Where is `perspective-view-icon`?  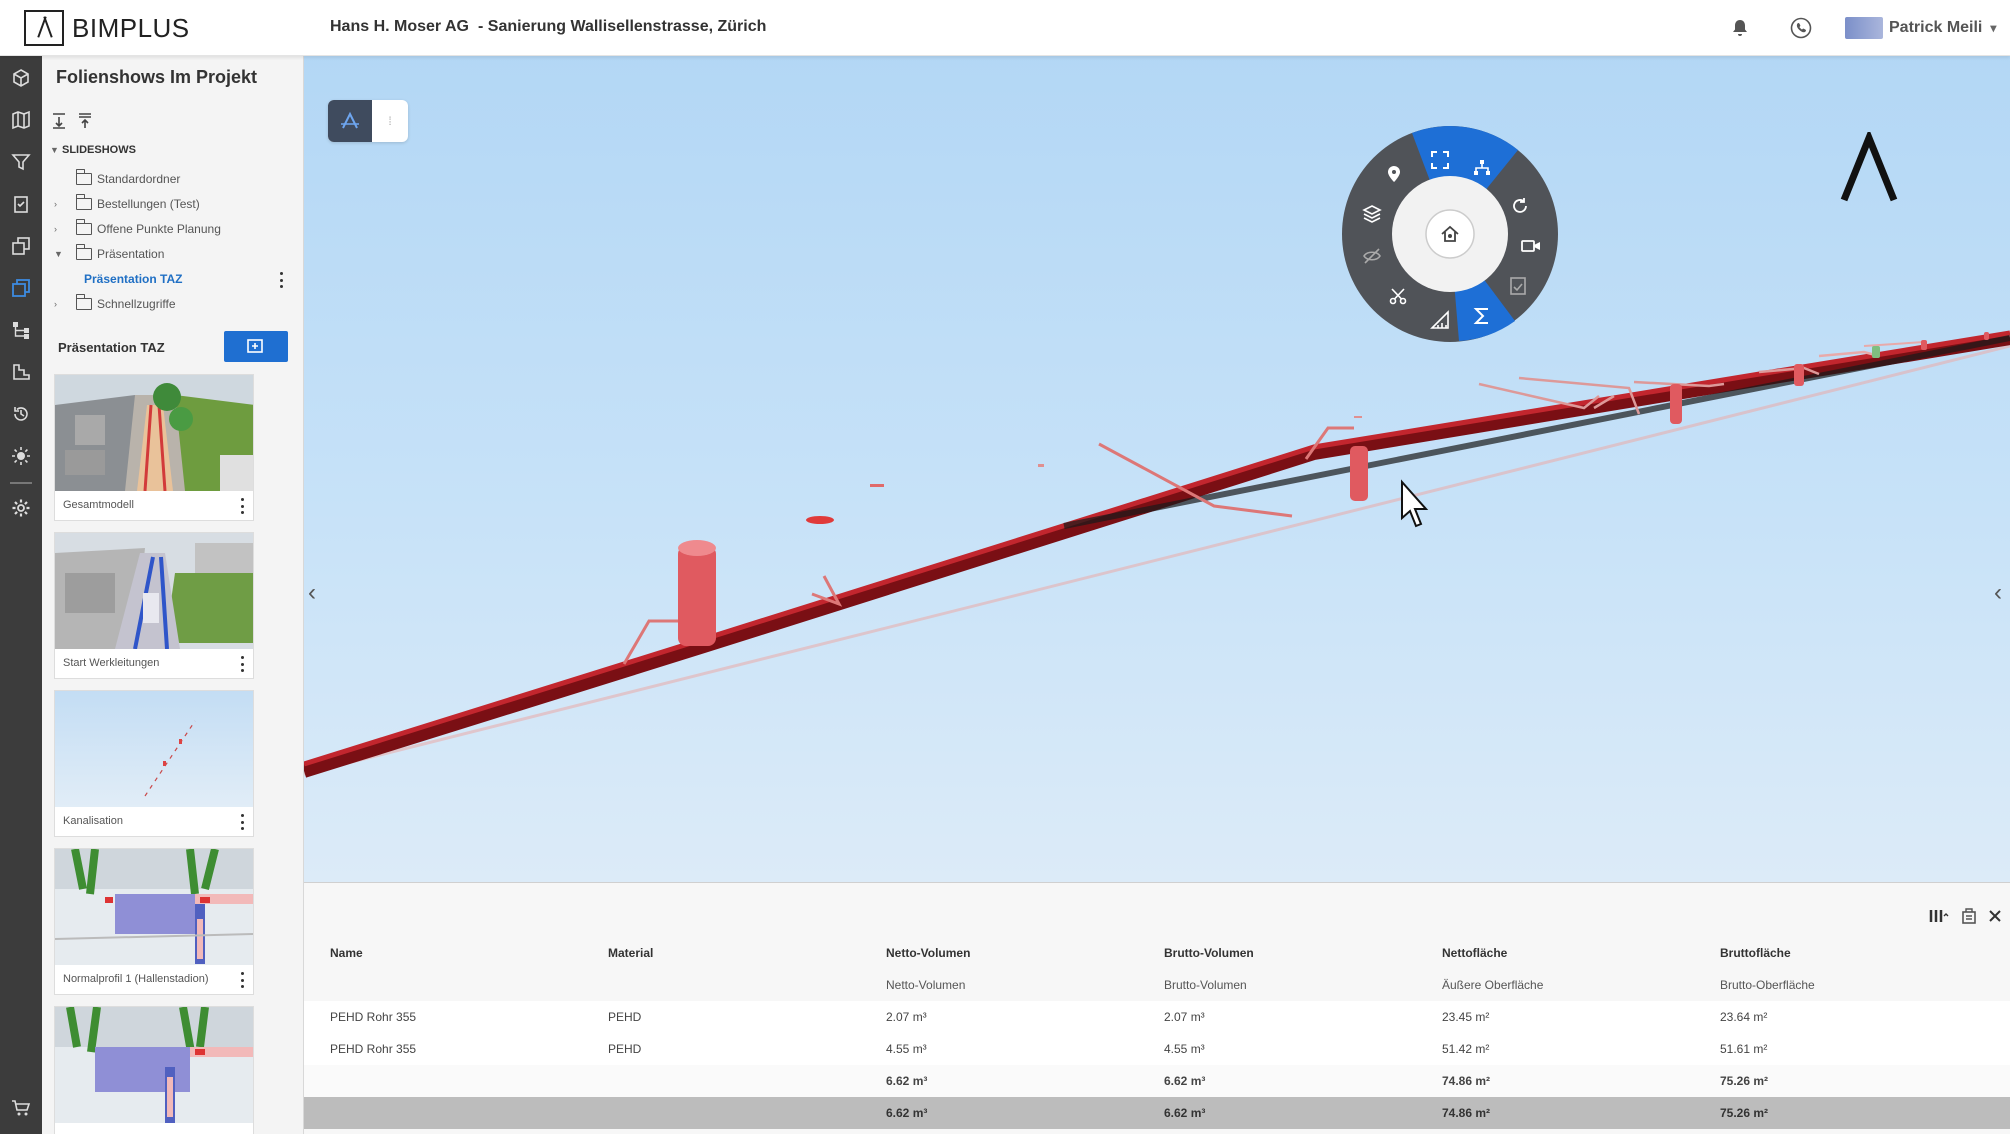
perspective-view-icon is located at coordinates (350, 121).